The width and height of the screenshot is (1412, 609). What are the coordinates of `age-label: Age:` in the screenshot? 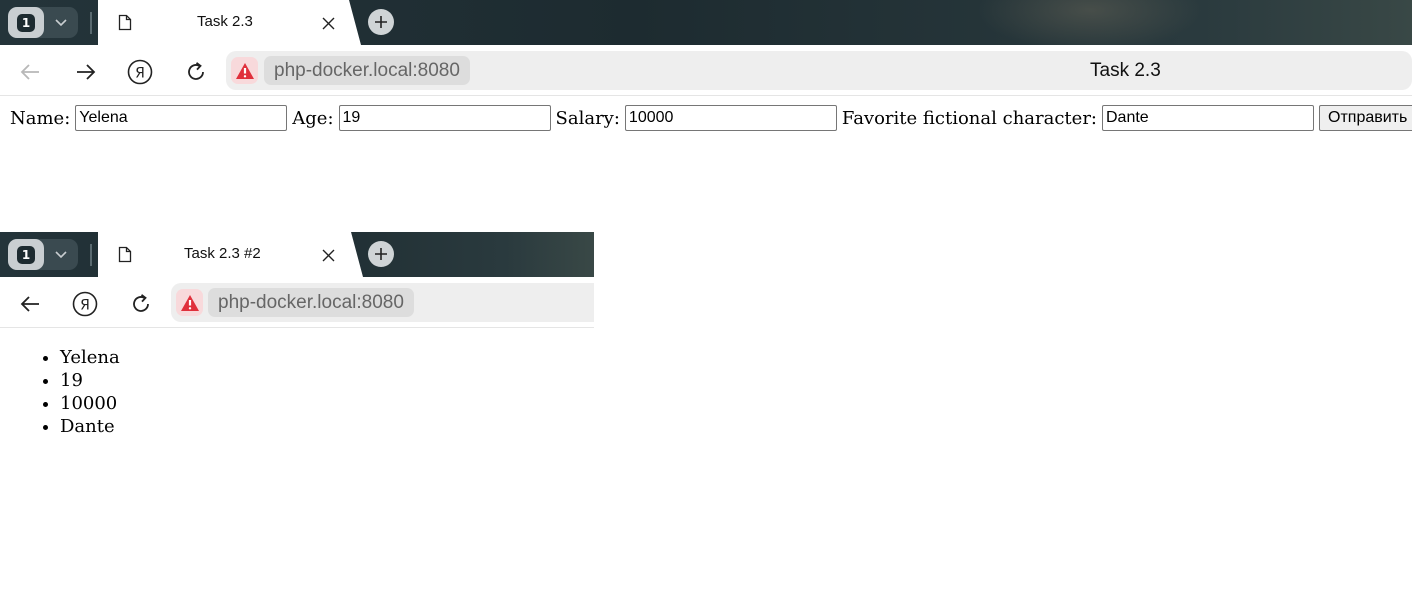 It's located at (313, 118).